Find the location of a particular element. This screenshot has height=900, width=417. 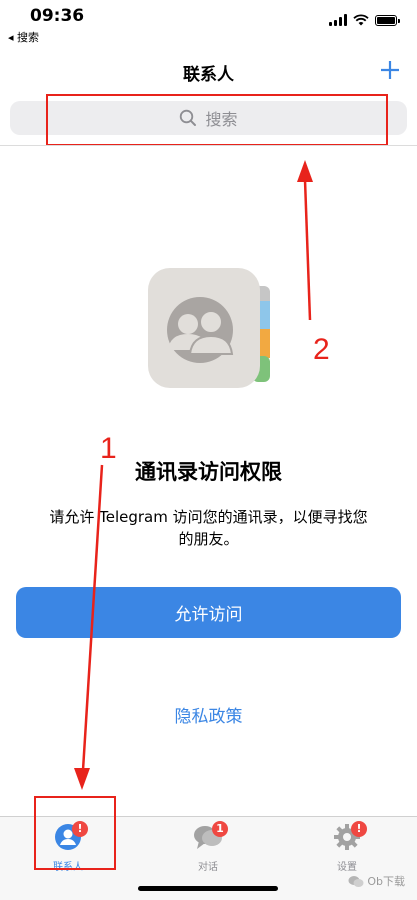

annotation-number-1: 1 is located at coordinates (108, 448).